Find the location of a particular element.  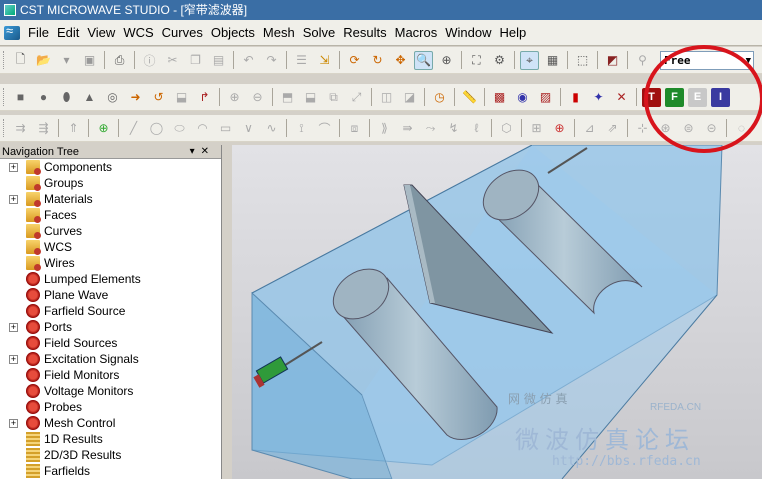

probe-icon: ✦ is located at coordinates (598, 97).